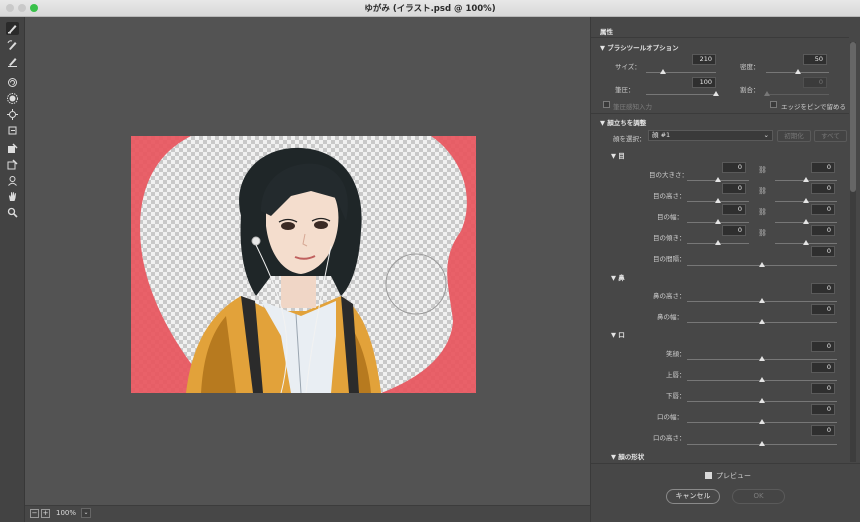 The height and width of the screenshot is (522, 860). I want to click on brush-rate-field: 0, so click(815, 82).